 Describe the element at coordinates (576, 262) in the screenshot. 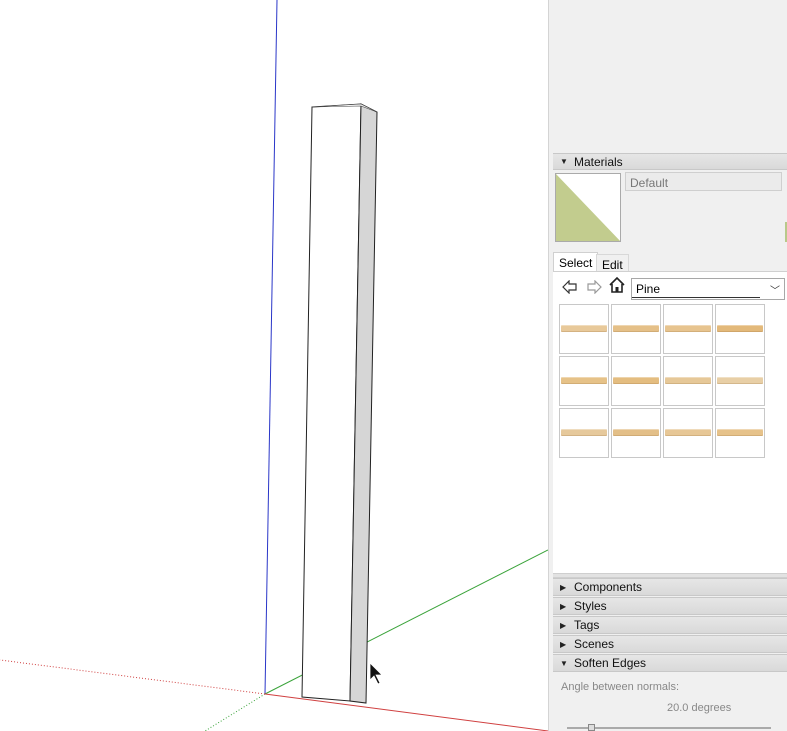

I see `tab-select: Select` at that location.